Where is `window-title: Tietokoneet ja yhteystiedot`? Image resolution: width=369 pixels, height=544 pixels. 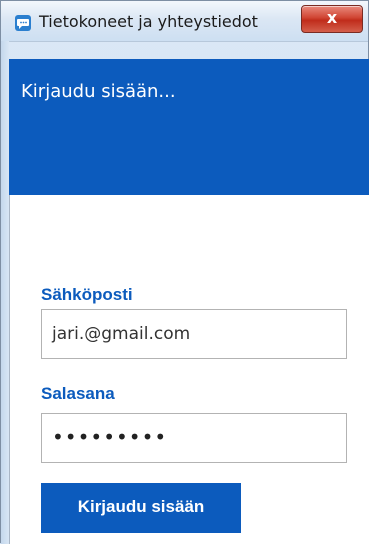
window-title: Tietokoneet ja yhteystiedot is located at coordinates (148, 21).